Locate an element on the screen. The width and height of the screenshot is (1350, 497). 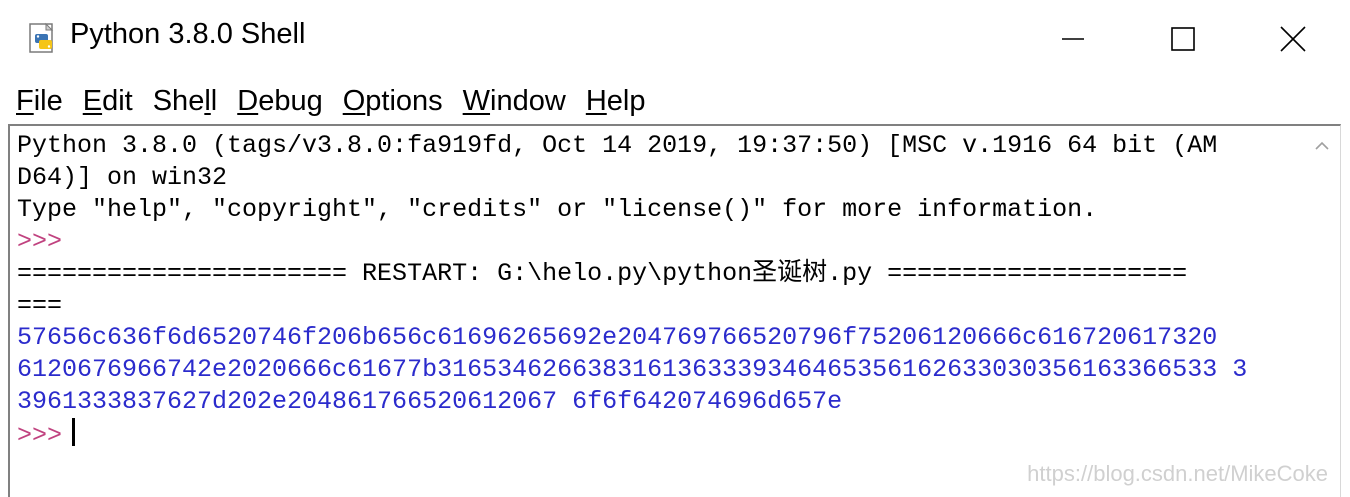
maximize-icon is located at coordinates (1183, 39).